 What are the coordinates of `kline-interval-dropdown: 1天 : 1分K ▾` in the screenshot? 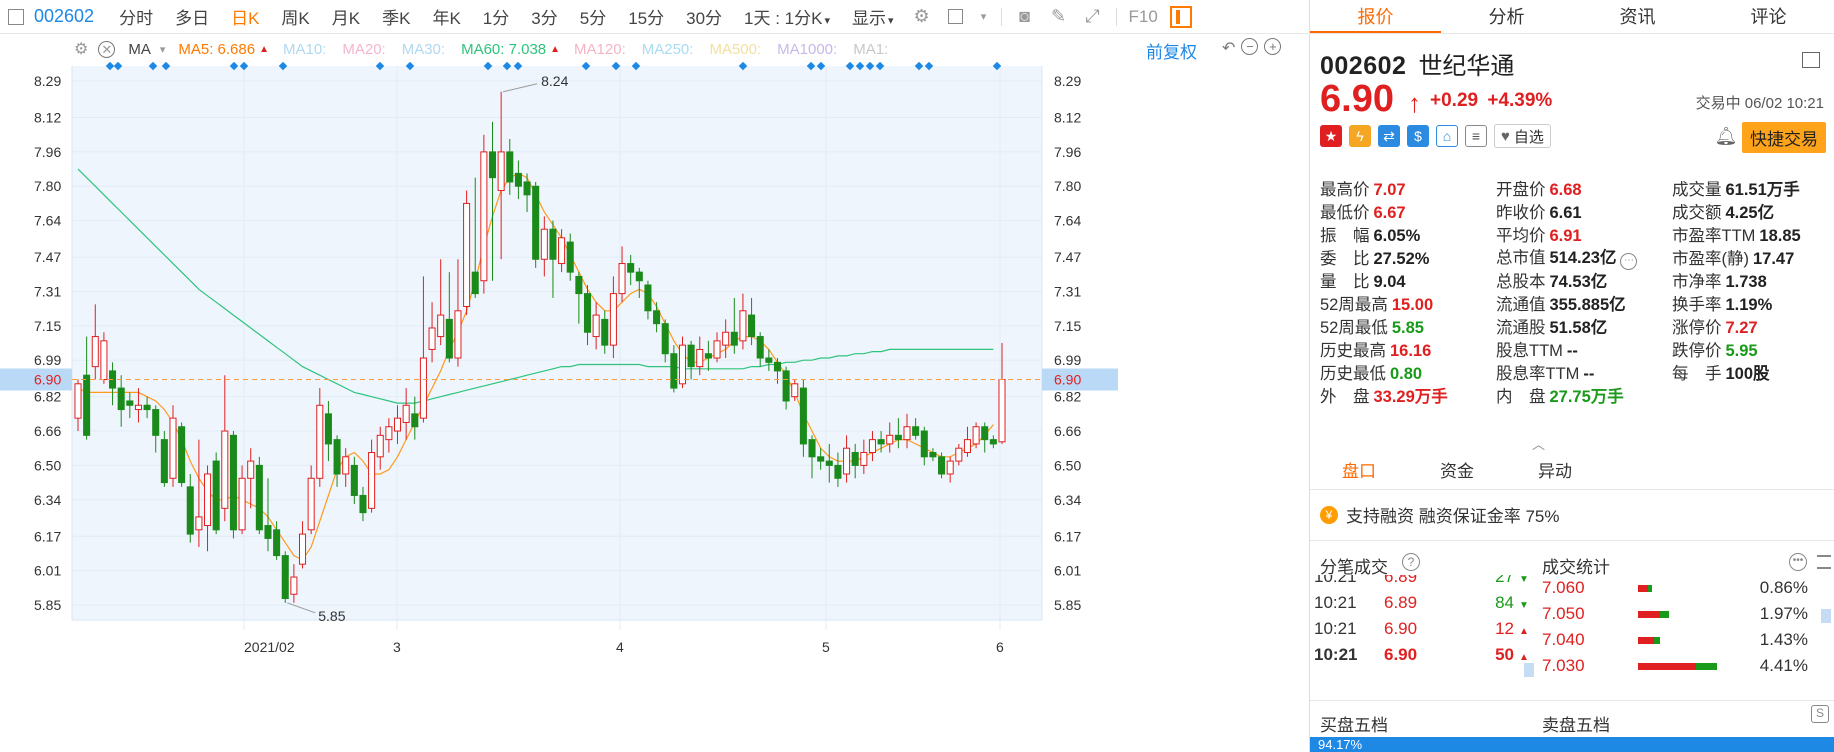 It's located at (787, 16).